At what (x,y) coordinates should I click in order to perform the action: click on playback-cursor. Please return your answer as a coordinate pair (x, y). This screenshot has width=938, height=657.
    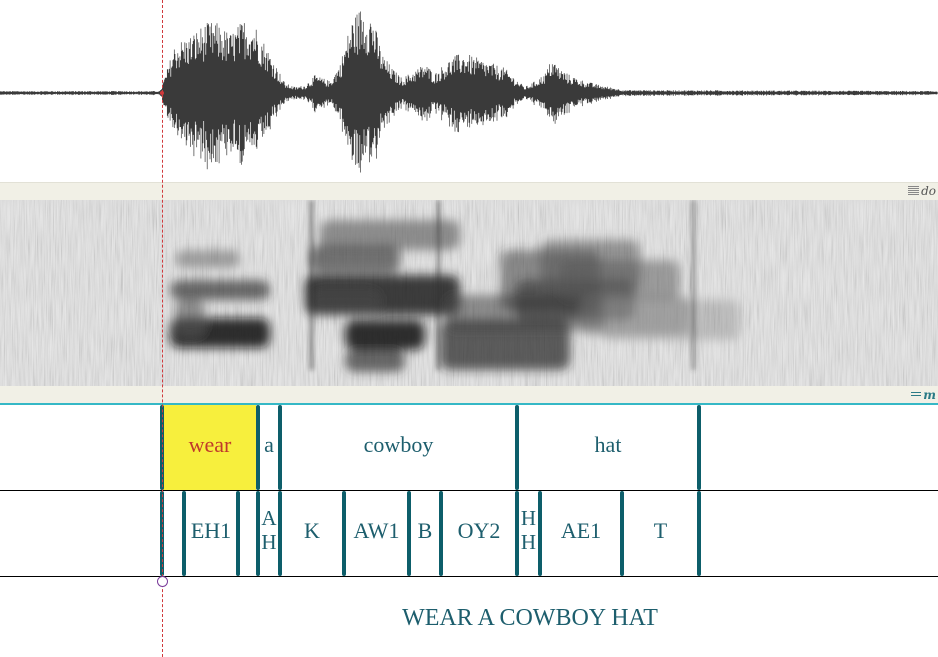
    Looking at the image, I should click on (162, 328).